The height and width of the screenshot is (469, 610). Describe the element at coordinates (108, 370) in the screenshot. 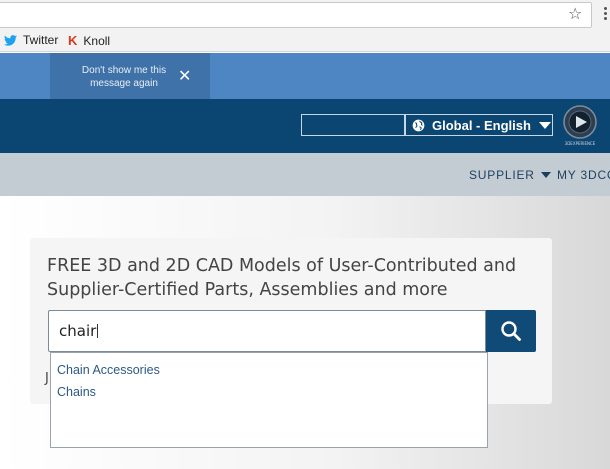

I see `suggestion-item: Chain Accessories` at that location.